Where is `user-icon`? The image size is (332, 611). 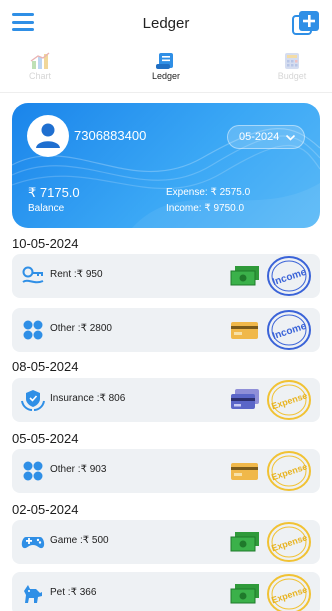 user-icon is located at coordinates (48, 135).